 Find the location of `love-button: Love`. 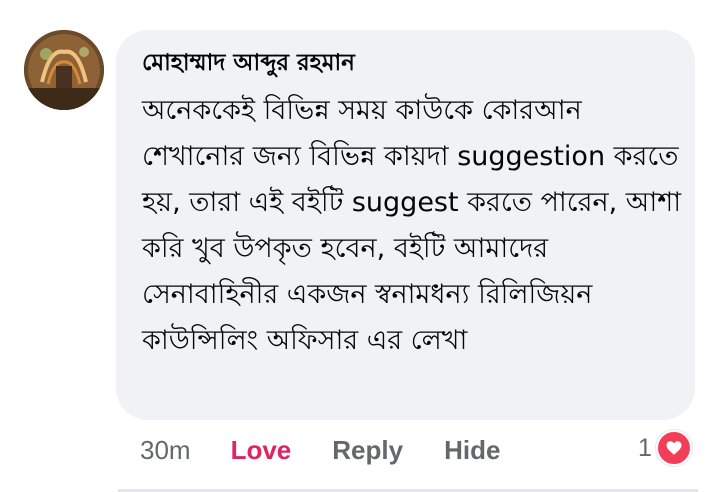

love-button: Love is located at coordinates (261, 450).